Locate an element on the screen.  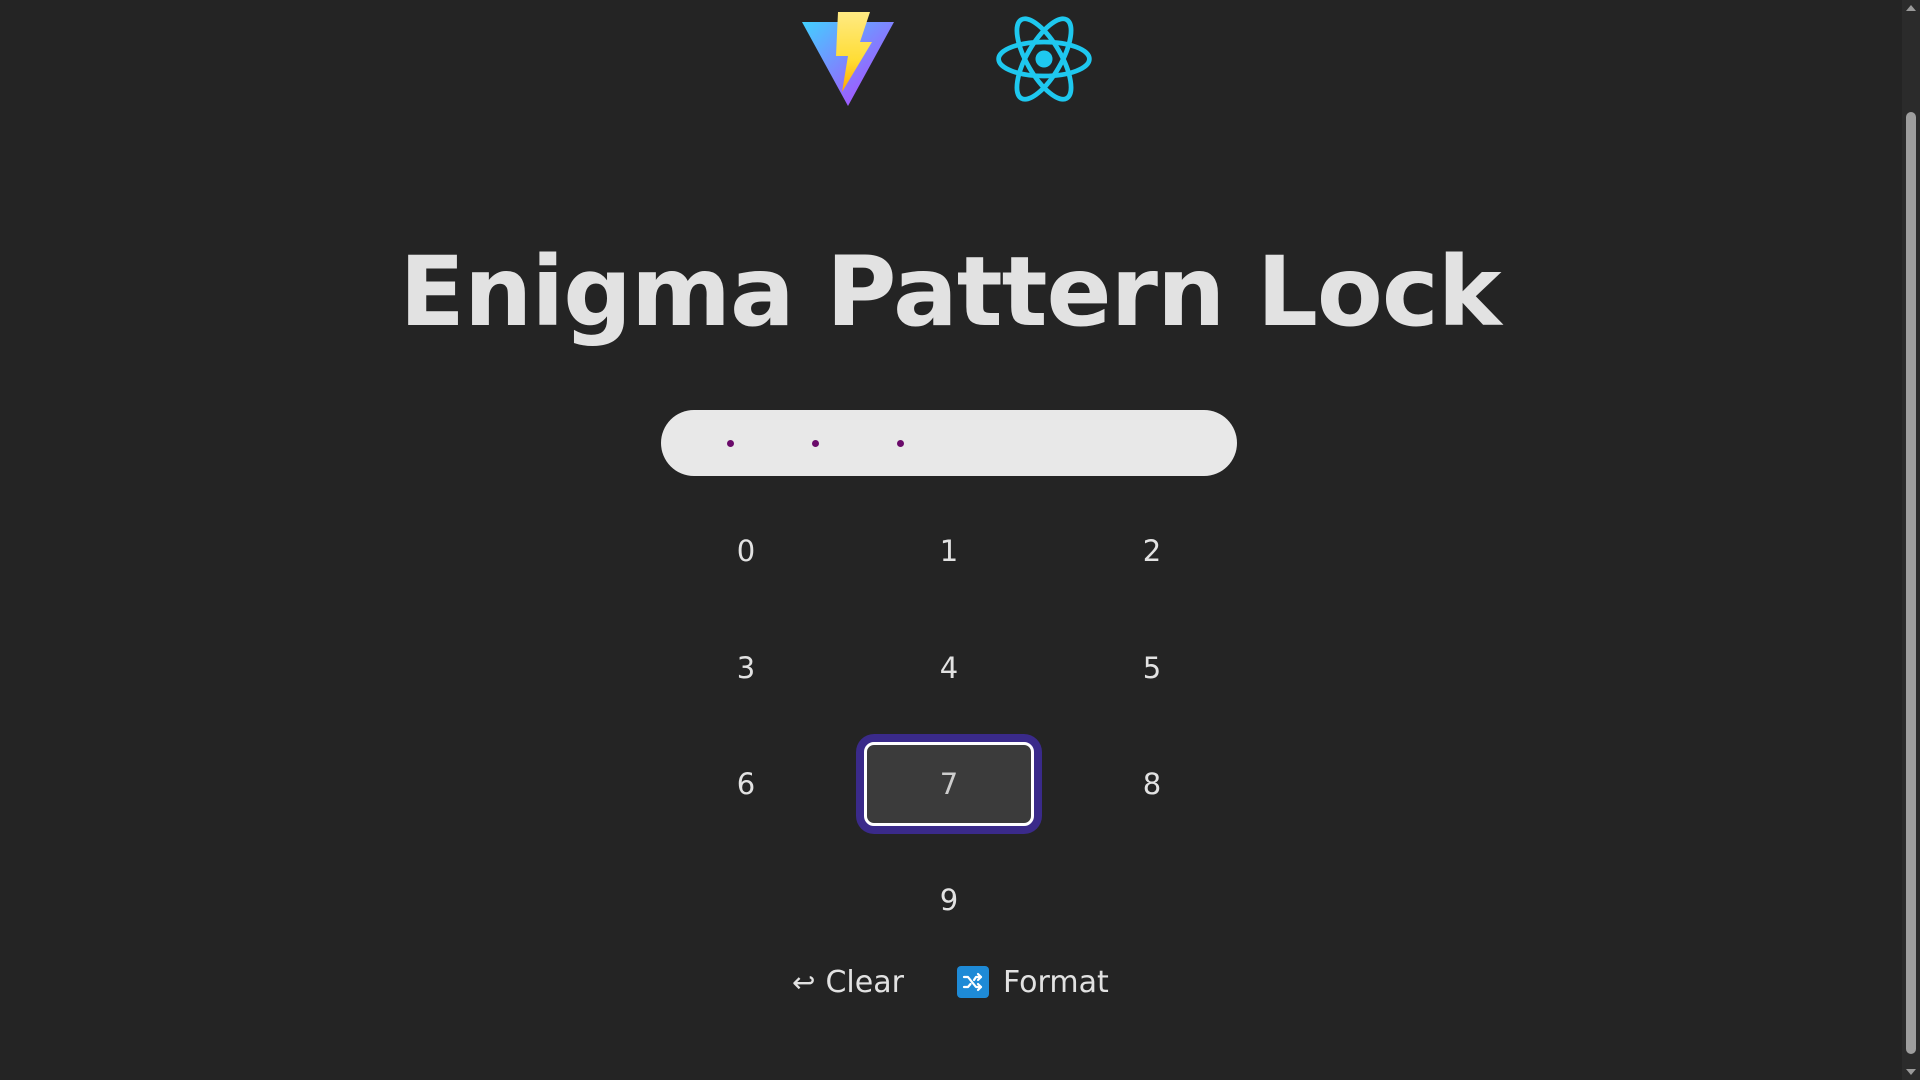
page-title: Enigma Pattern Lock is located at coordinates (950, 292).